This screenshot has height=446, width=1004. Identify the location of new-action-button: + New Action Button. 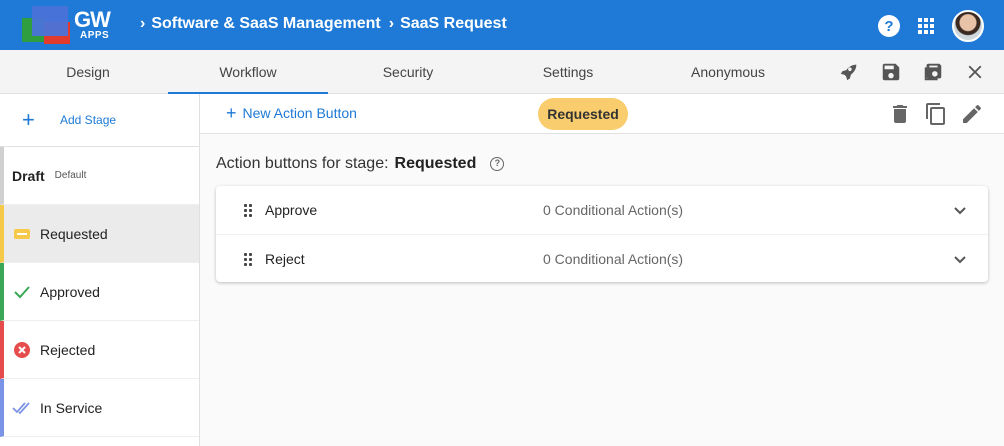
(291, 113).